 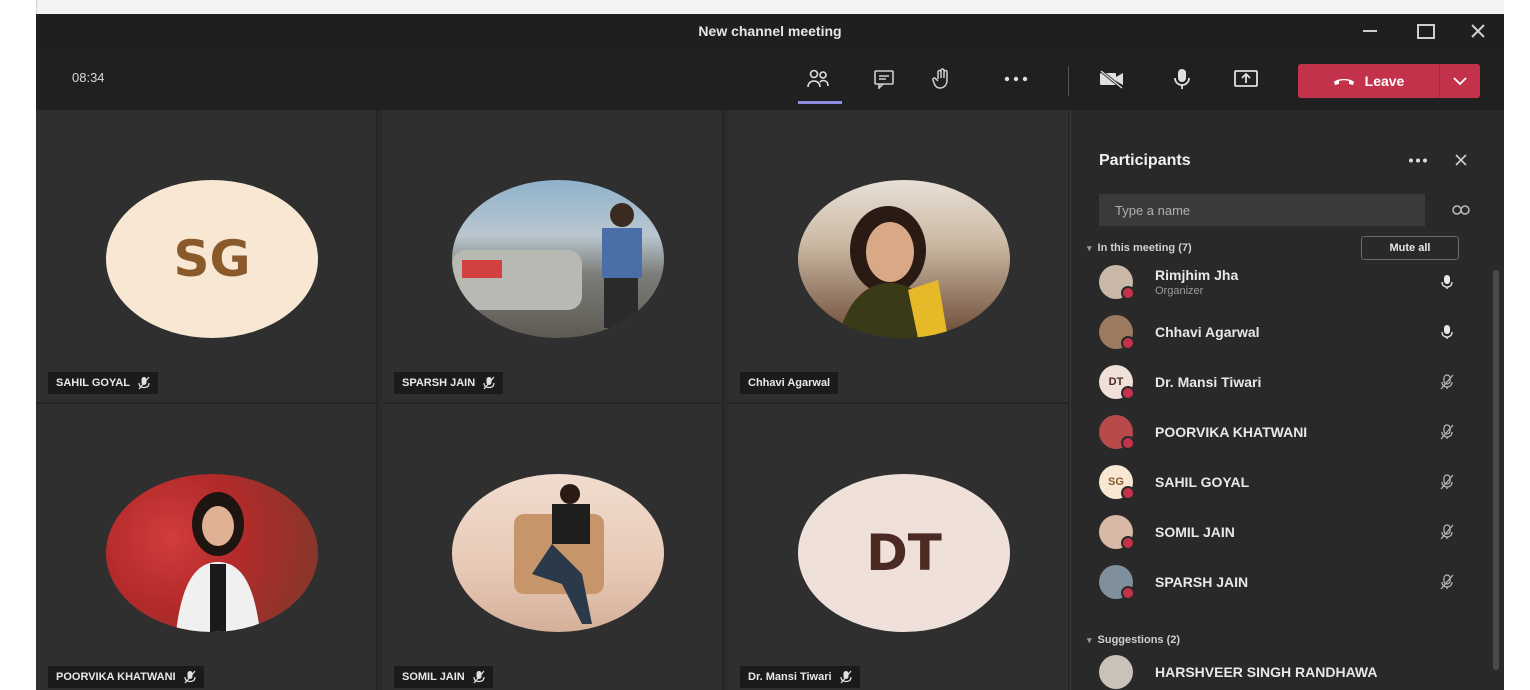 I want to click on suggested-participant-row: HARSHVEER SINGH RANDHAWA, so click(x=1279, y=670).